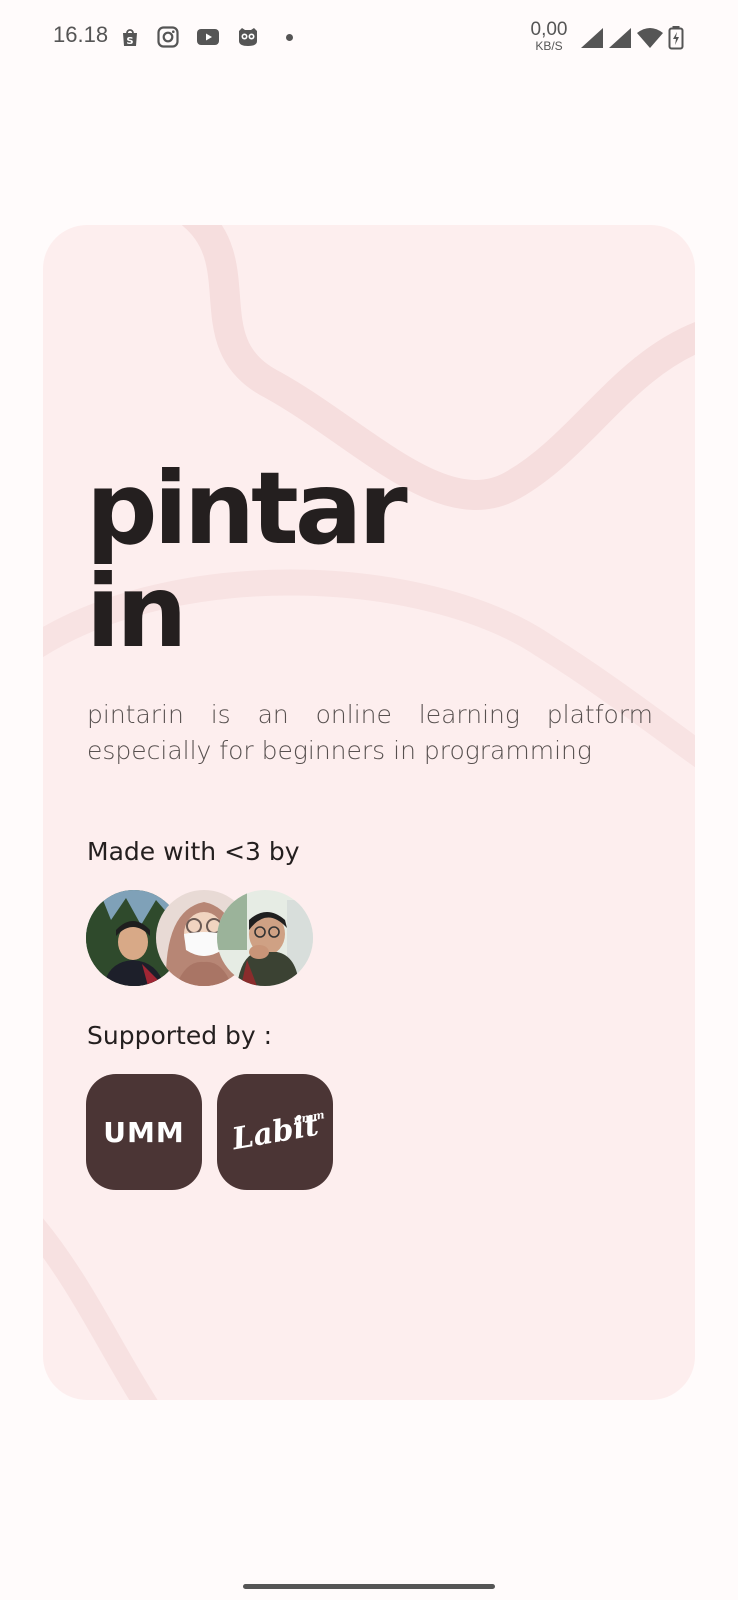  I want to click on shopee-icon: S, so click(130, 38).